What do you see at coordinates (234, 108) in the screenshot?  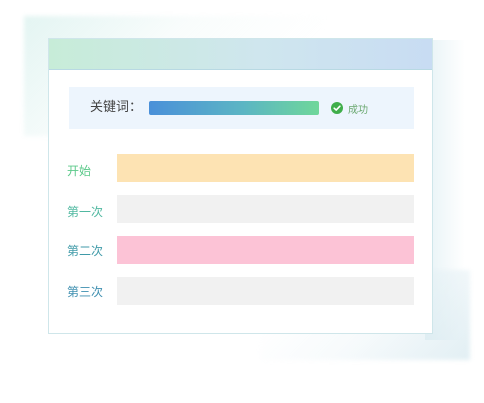 I see `keyword-progress-bar` at bounding box center [234, 108].